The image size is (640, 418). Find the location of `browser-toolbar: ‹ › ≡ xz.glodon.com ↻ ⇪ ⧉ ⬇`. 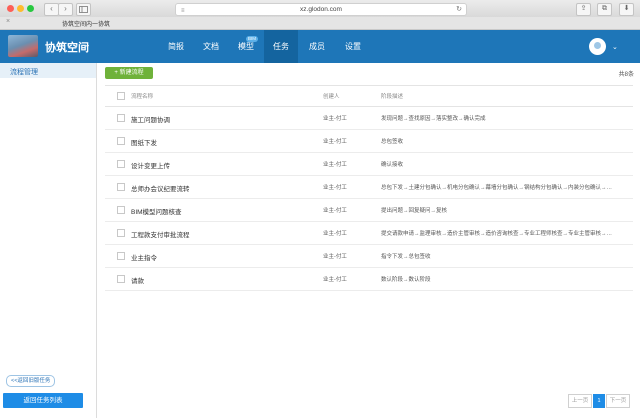

browser-toolbar: ‹ › ≡ xz.glodon.com ↻ ⇪ ⧉ ⬇ is located at coordinates (320, 9).